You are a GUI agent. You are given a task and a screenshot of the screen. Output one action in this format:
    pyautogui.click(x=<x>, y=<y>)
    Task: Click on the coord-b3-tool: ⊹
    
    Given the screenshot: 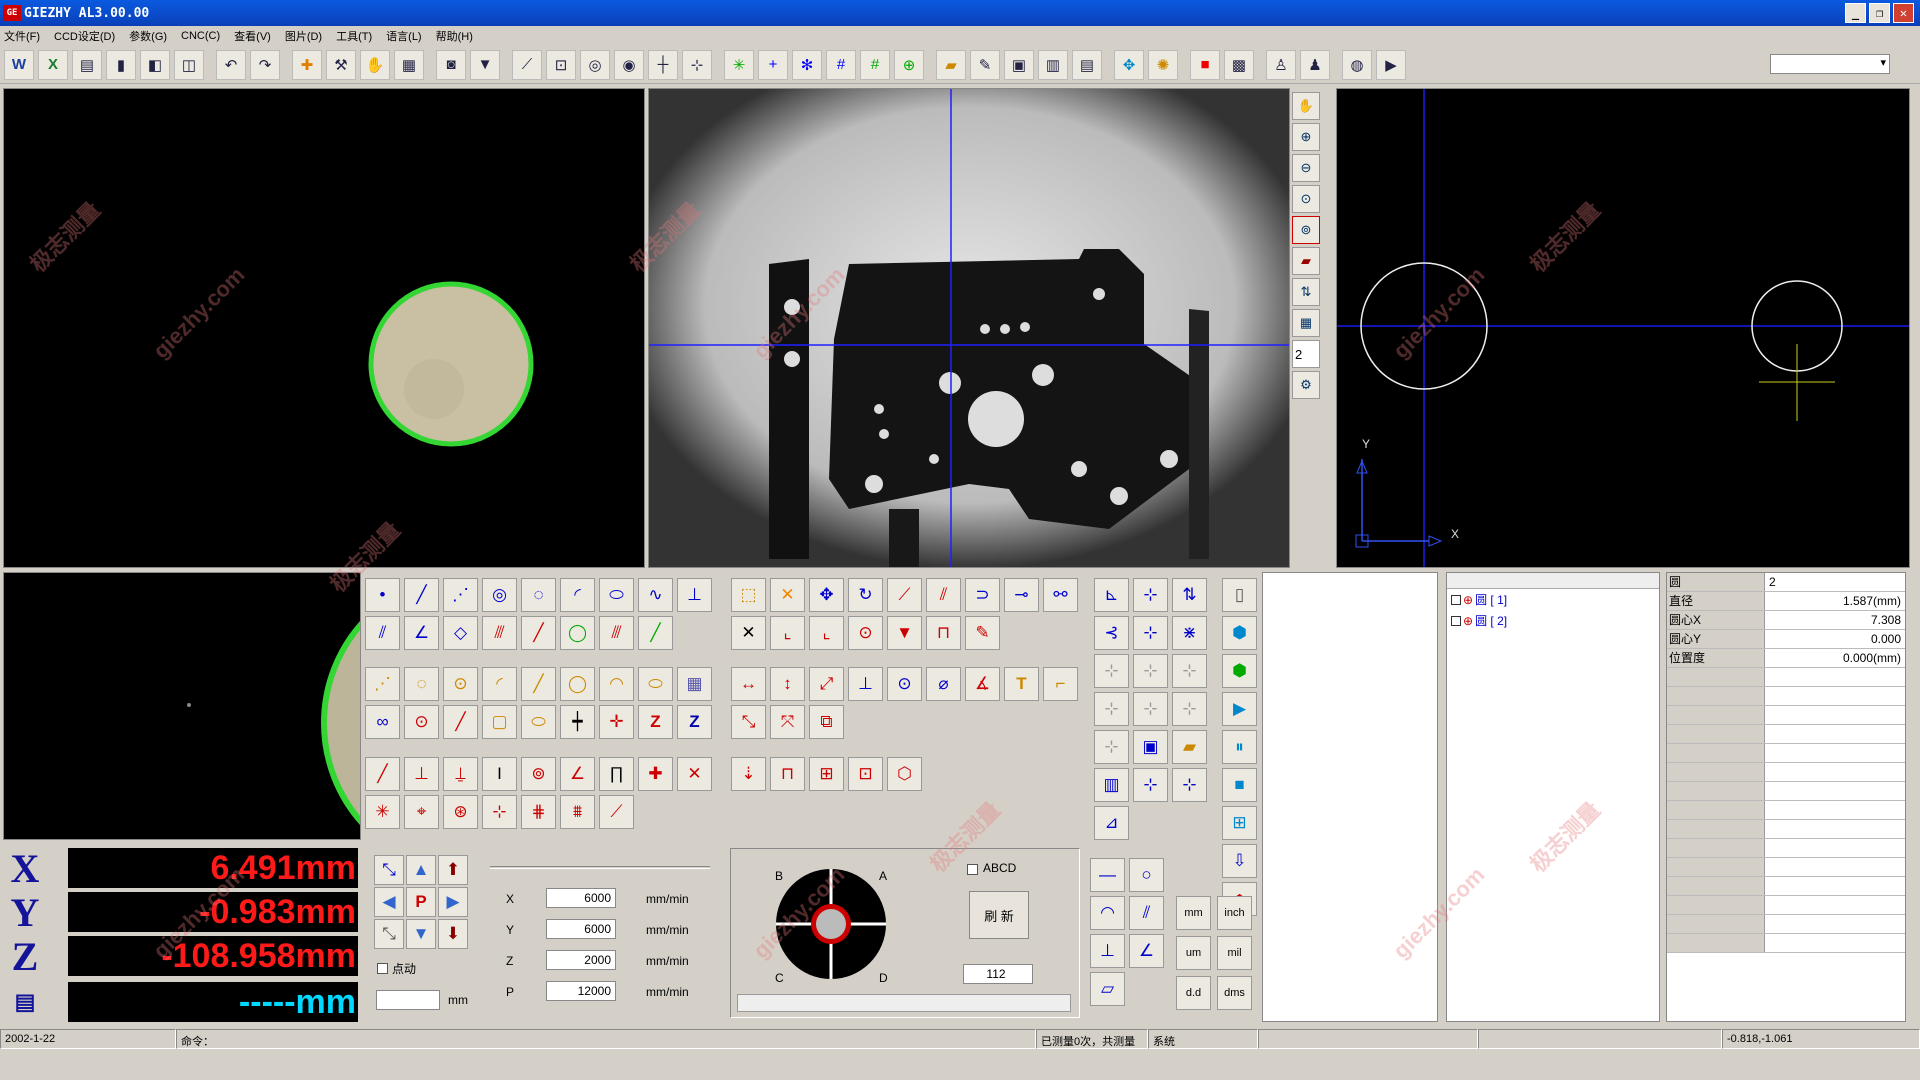 What is the action you would take?
    pyautogui.click(x=1189, y=709)
    